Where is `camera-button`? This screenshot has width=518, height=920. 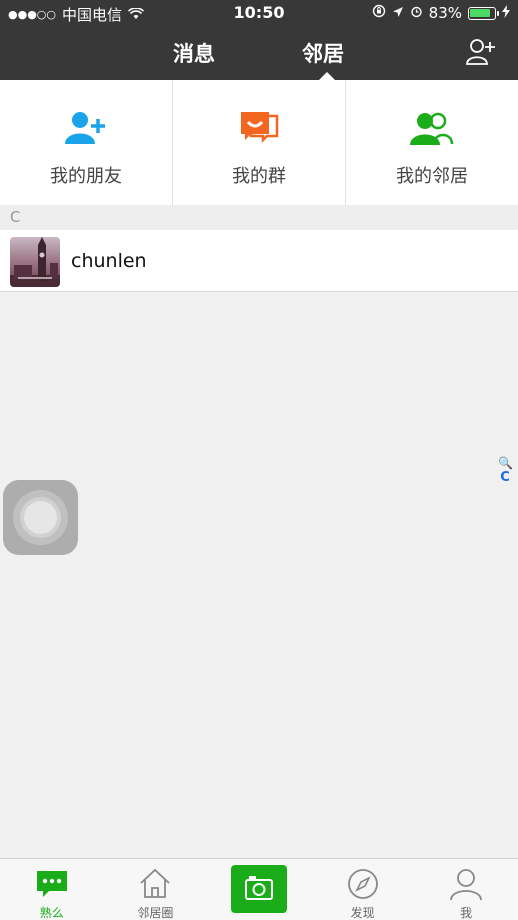 camera-button is located at coordinates (258, 889).